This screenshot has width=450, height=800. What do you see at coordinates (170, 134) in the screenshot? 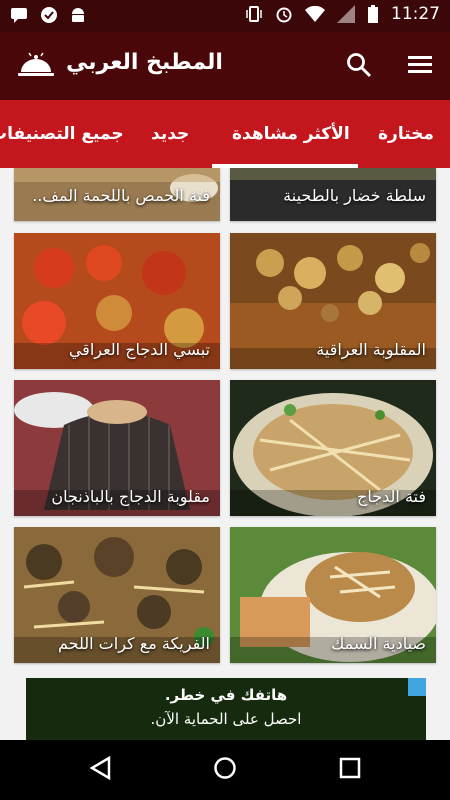
I see `tab-new: جديد` at bounding box center [170, 134].